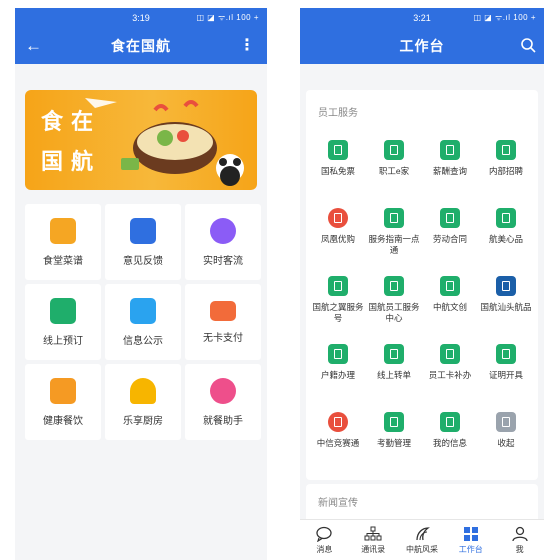 The width and height of the screenshot is (544, 560). What do you see at coordinates (143, 390) in the screenshot?
I see `chef-hat-icon` at bounding box center [143, 390].